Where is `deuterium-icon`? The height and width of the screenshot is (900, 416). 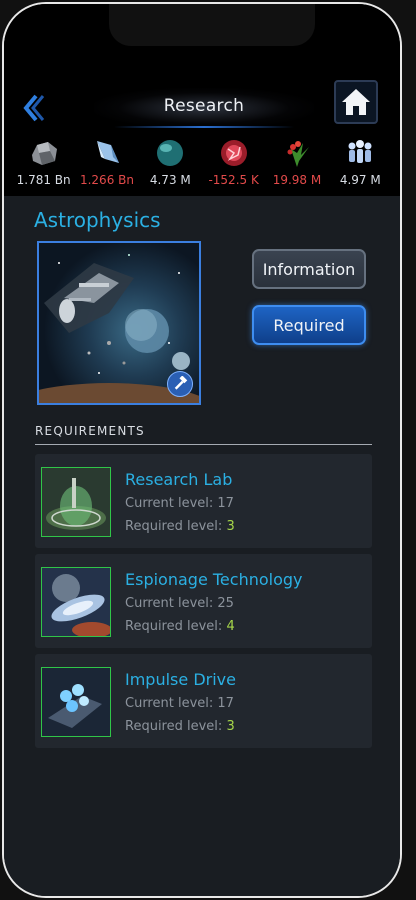 deuterium-icon is located at coordinates (170, 153).